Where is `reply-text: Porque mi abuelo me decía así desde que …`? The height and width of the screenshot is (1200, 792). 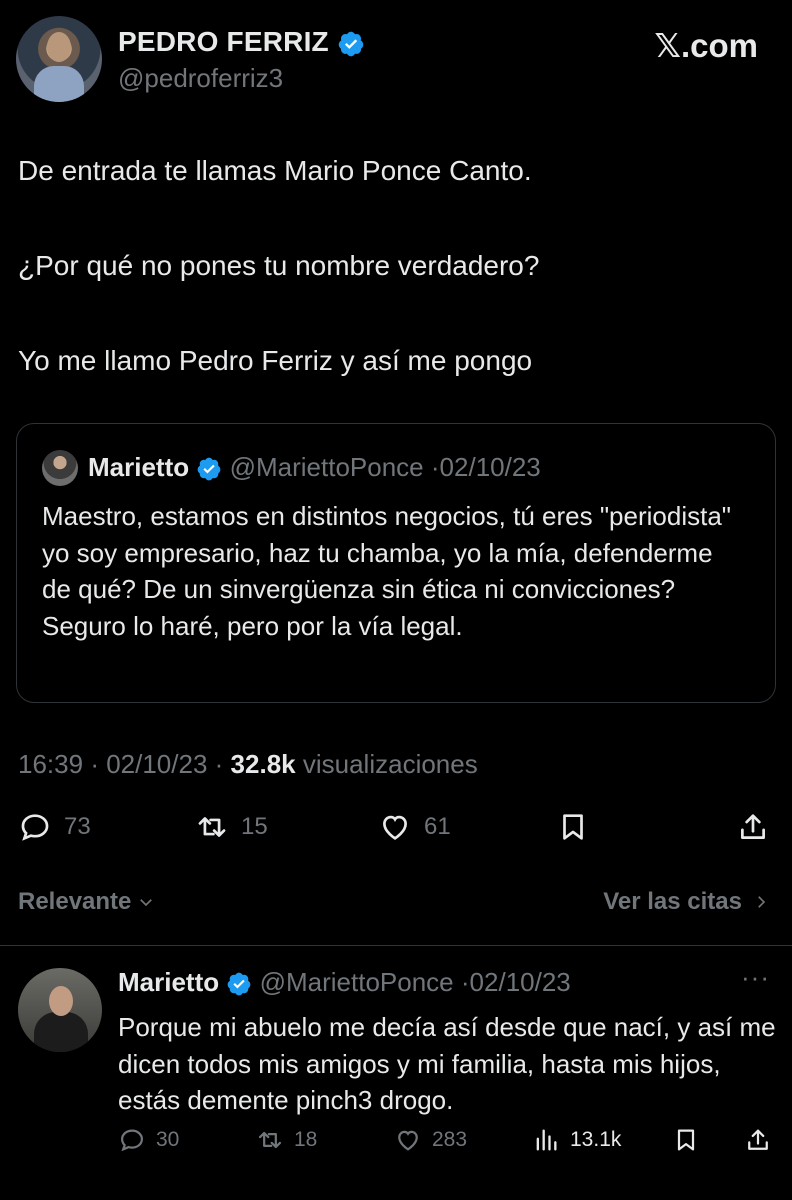
reply-text: Porque mi abuelo me decía así desde que … is located at coordinates (447, 1063).